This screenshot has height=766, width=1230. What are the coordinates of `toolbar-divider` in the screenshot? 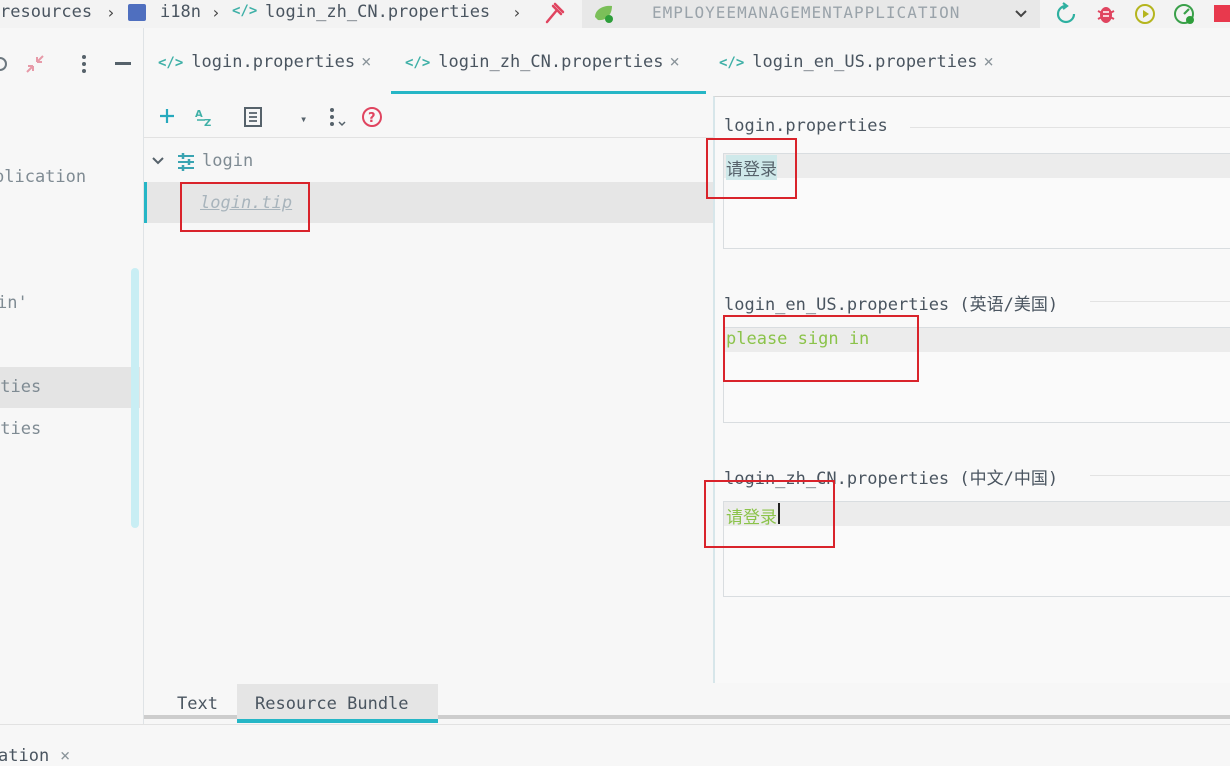 It's located at (428, 137).